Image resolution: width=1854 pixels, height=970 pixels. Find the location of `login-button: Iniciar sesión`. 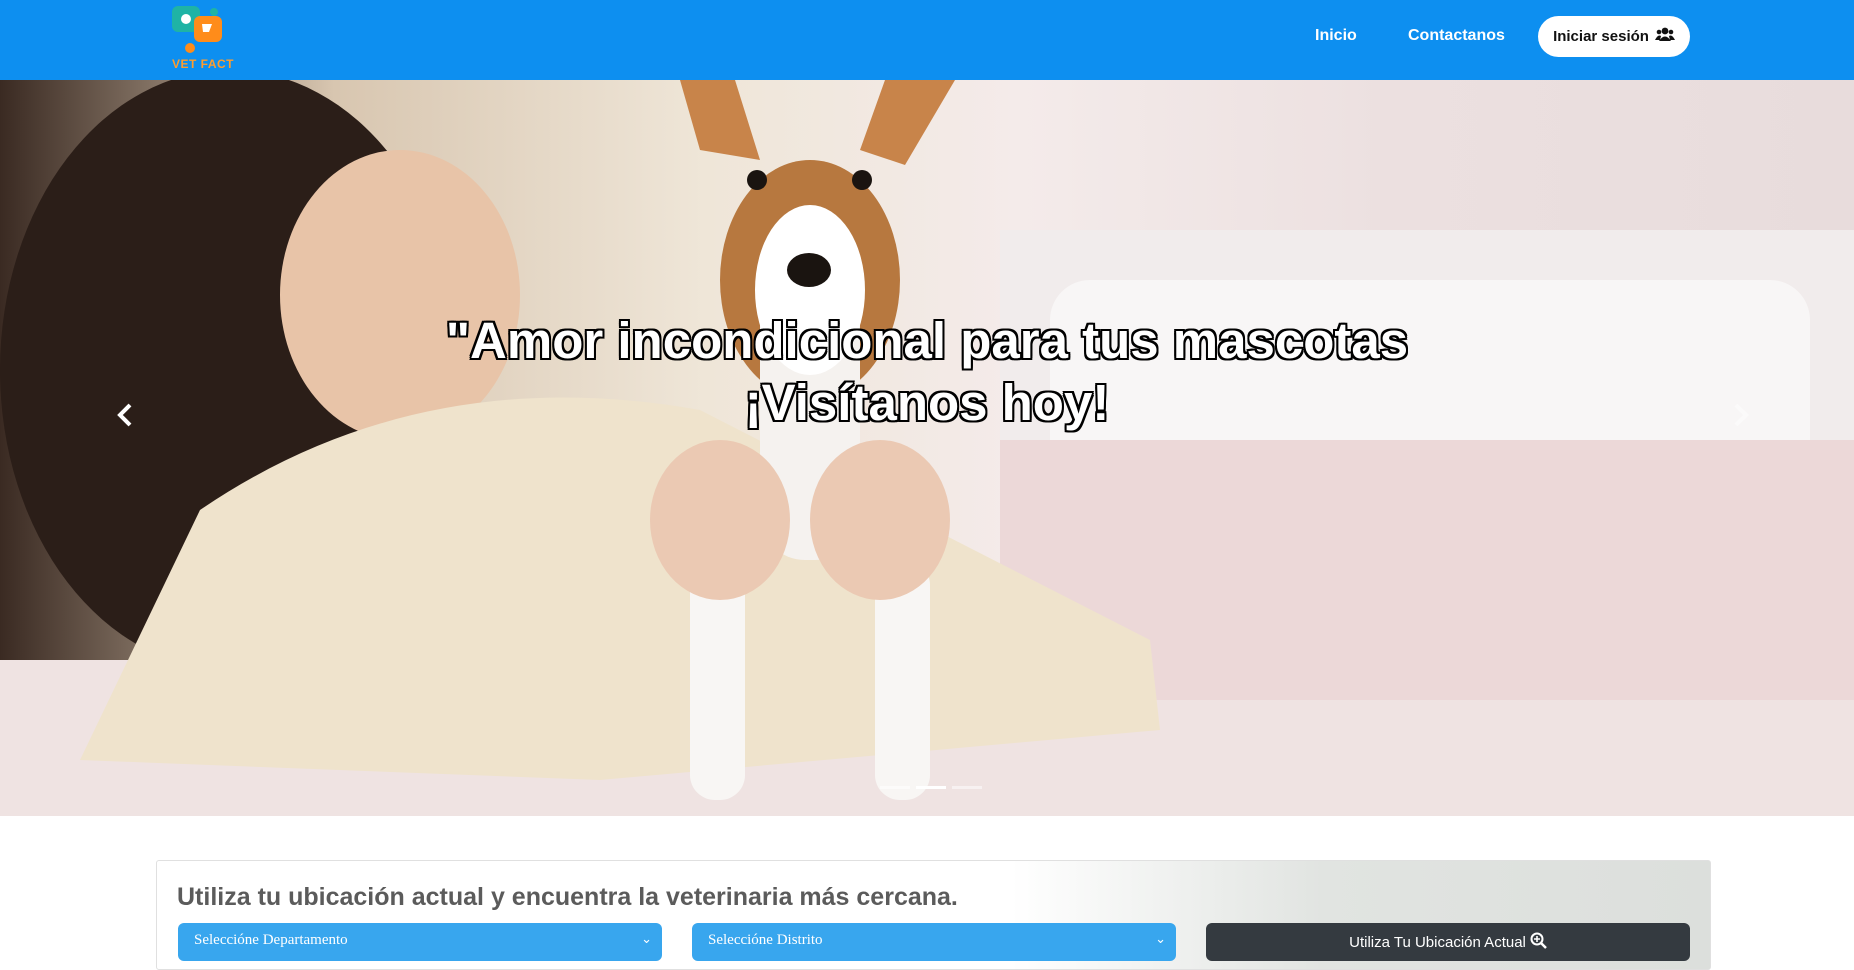

login-button: Iniciar sesión is located at coordinates (1614, 36).